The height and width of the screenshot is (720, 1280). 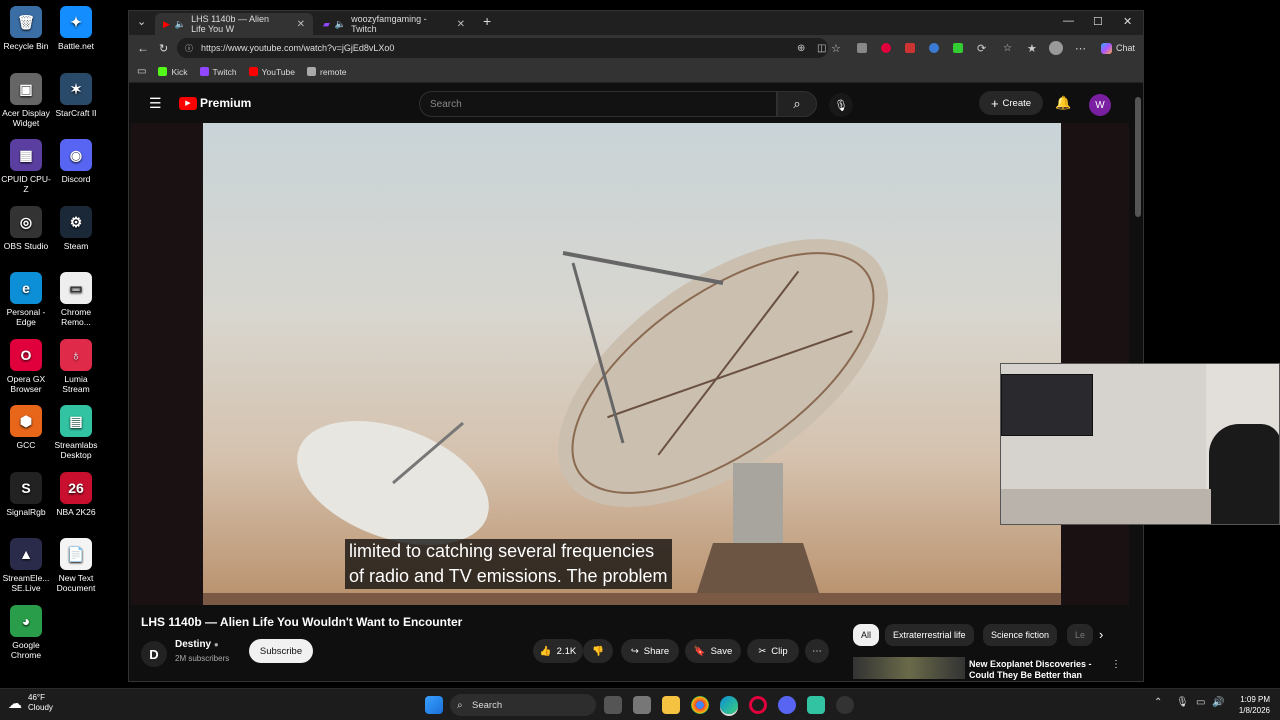 I want to click on tab-list-chevron-icon: ⌄, so click(x=141, y=21).